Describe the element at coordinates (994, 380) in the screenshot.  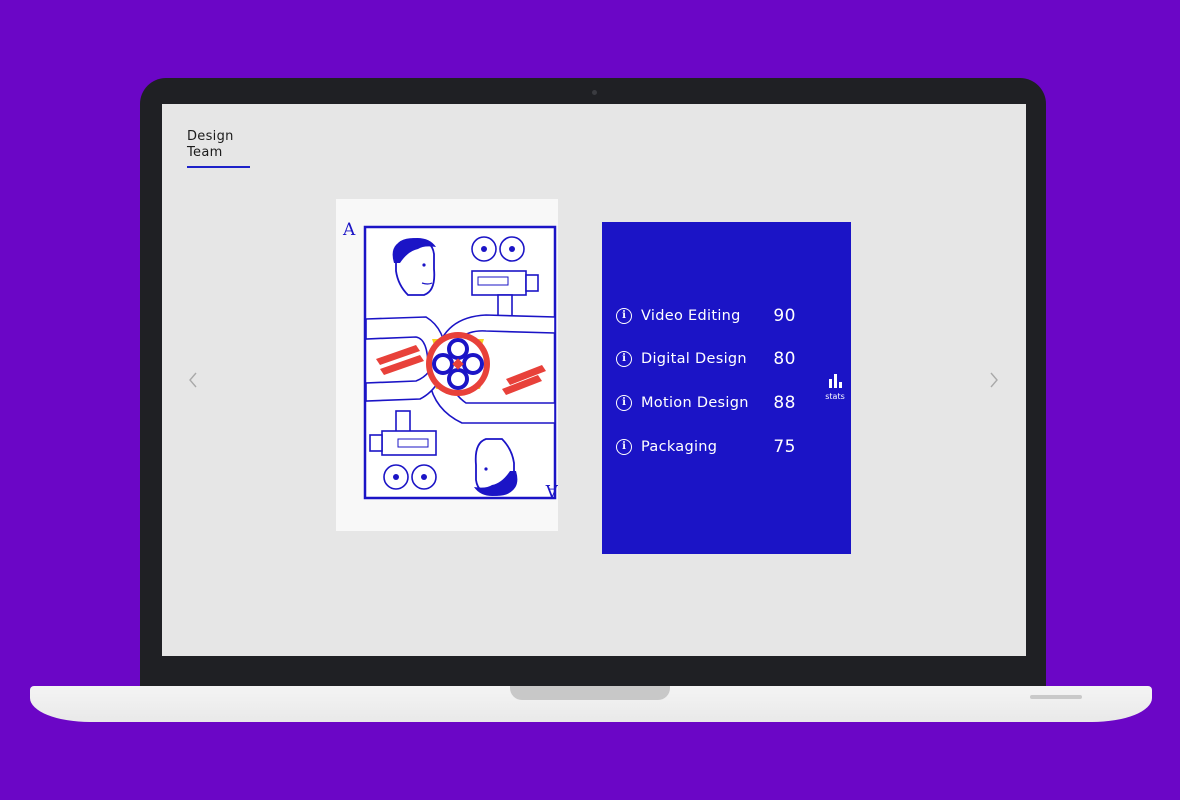
I see `chevron-right-icon` at that location.